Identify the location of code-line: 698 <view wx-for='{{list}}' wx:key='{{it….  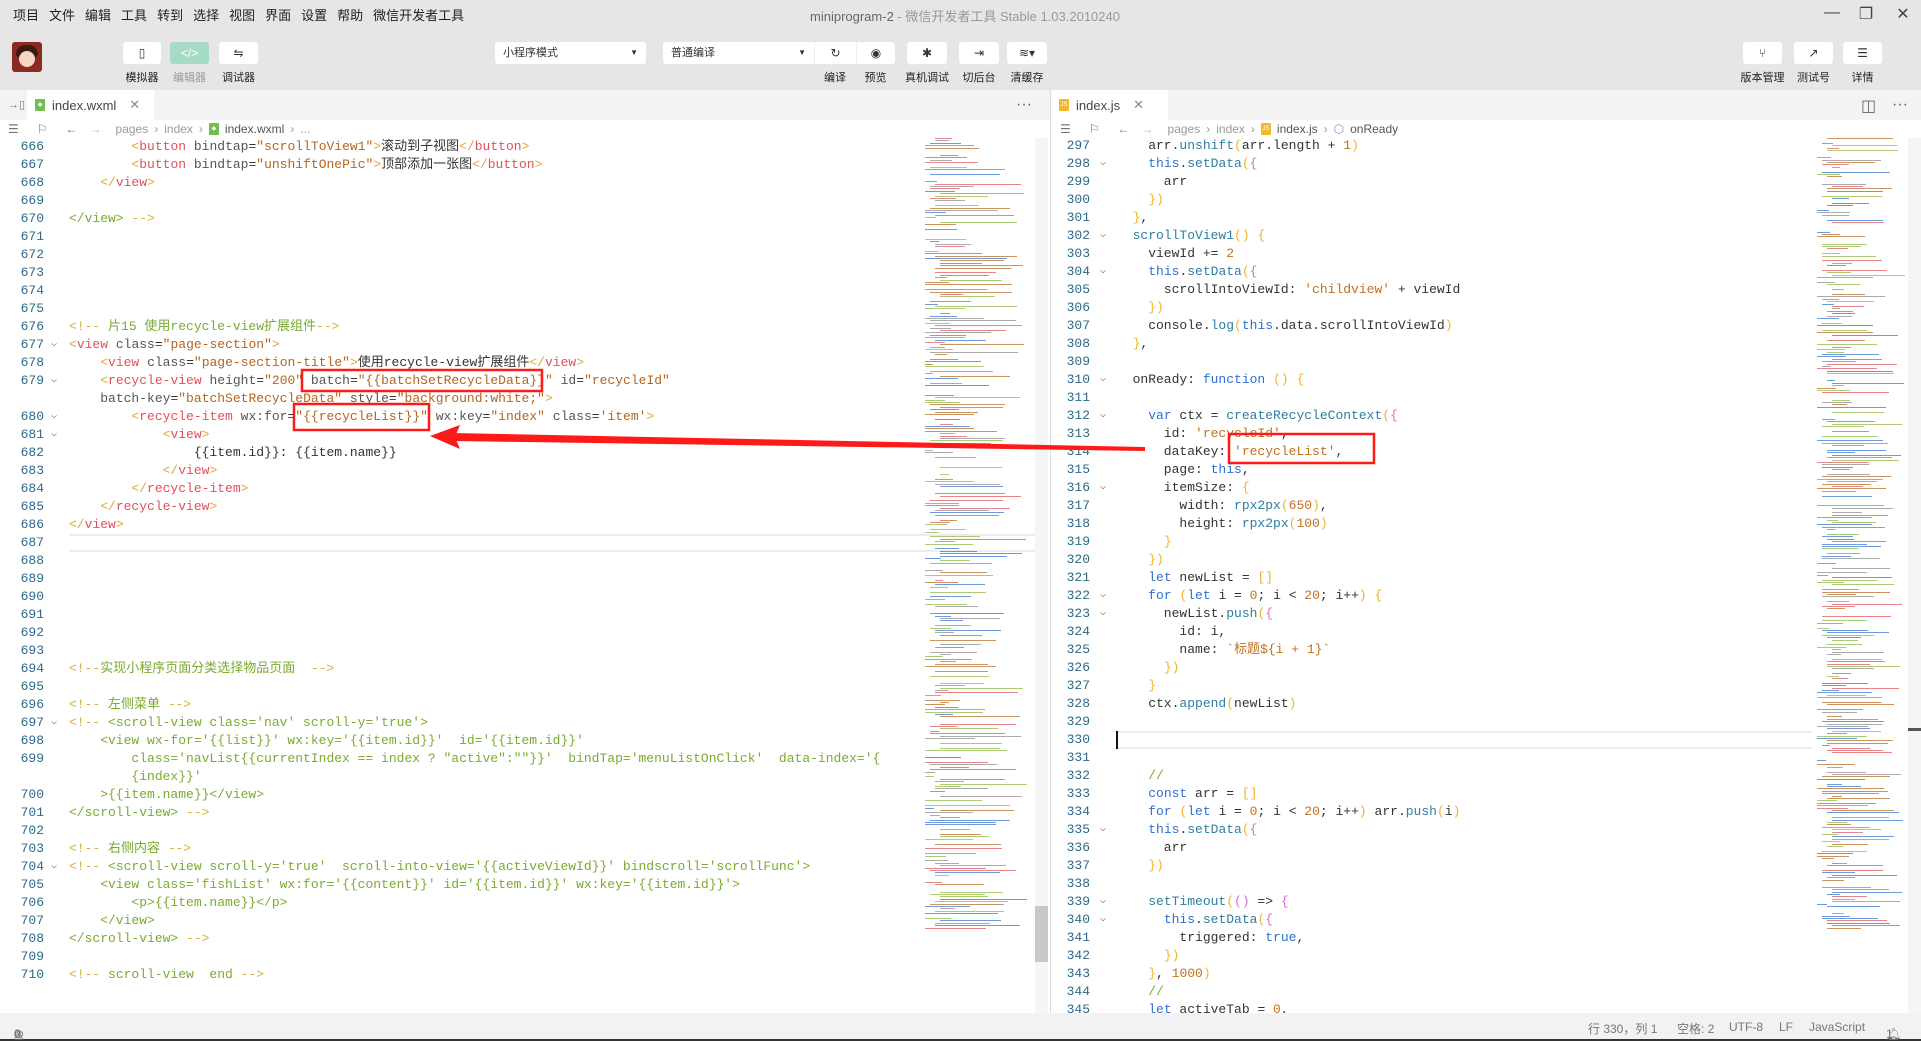
(517, 741).